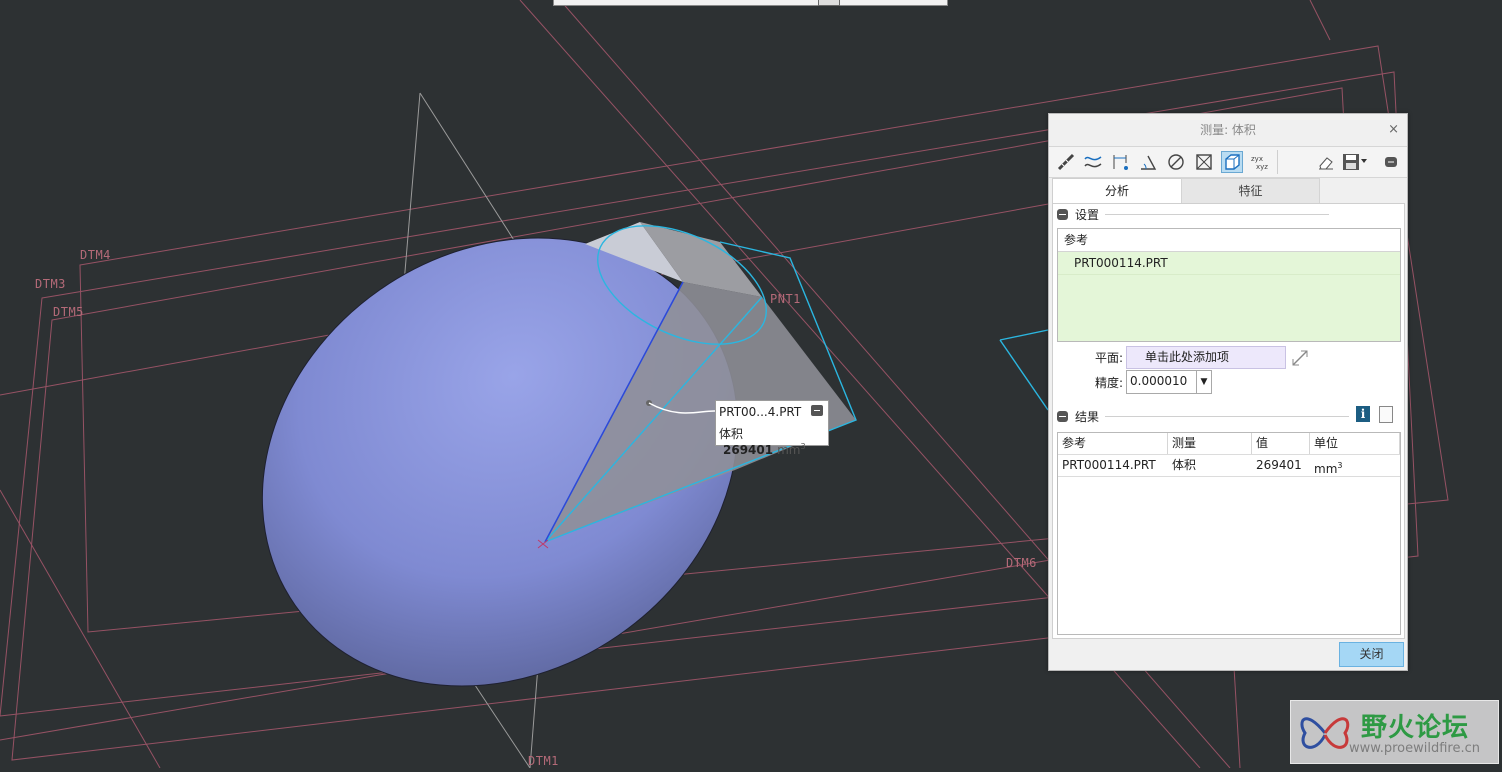 The image size is (1502, 772). What do you see at coordinates (1257, 159) in the screenshot?
I see `svg-text: zyx` at bounding box center [1257, 159].